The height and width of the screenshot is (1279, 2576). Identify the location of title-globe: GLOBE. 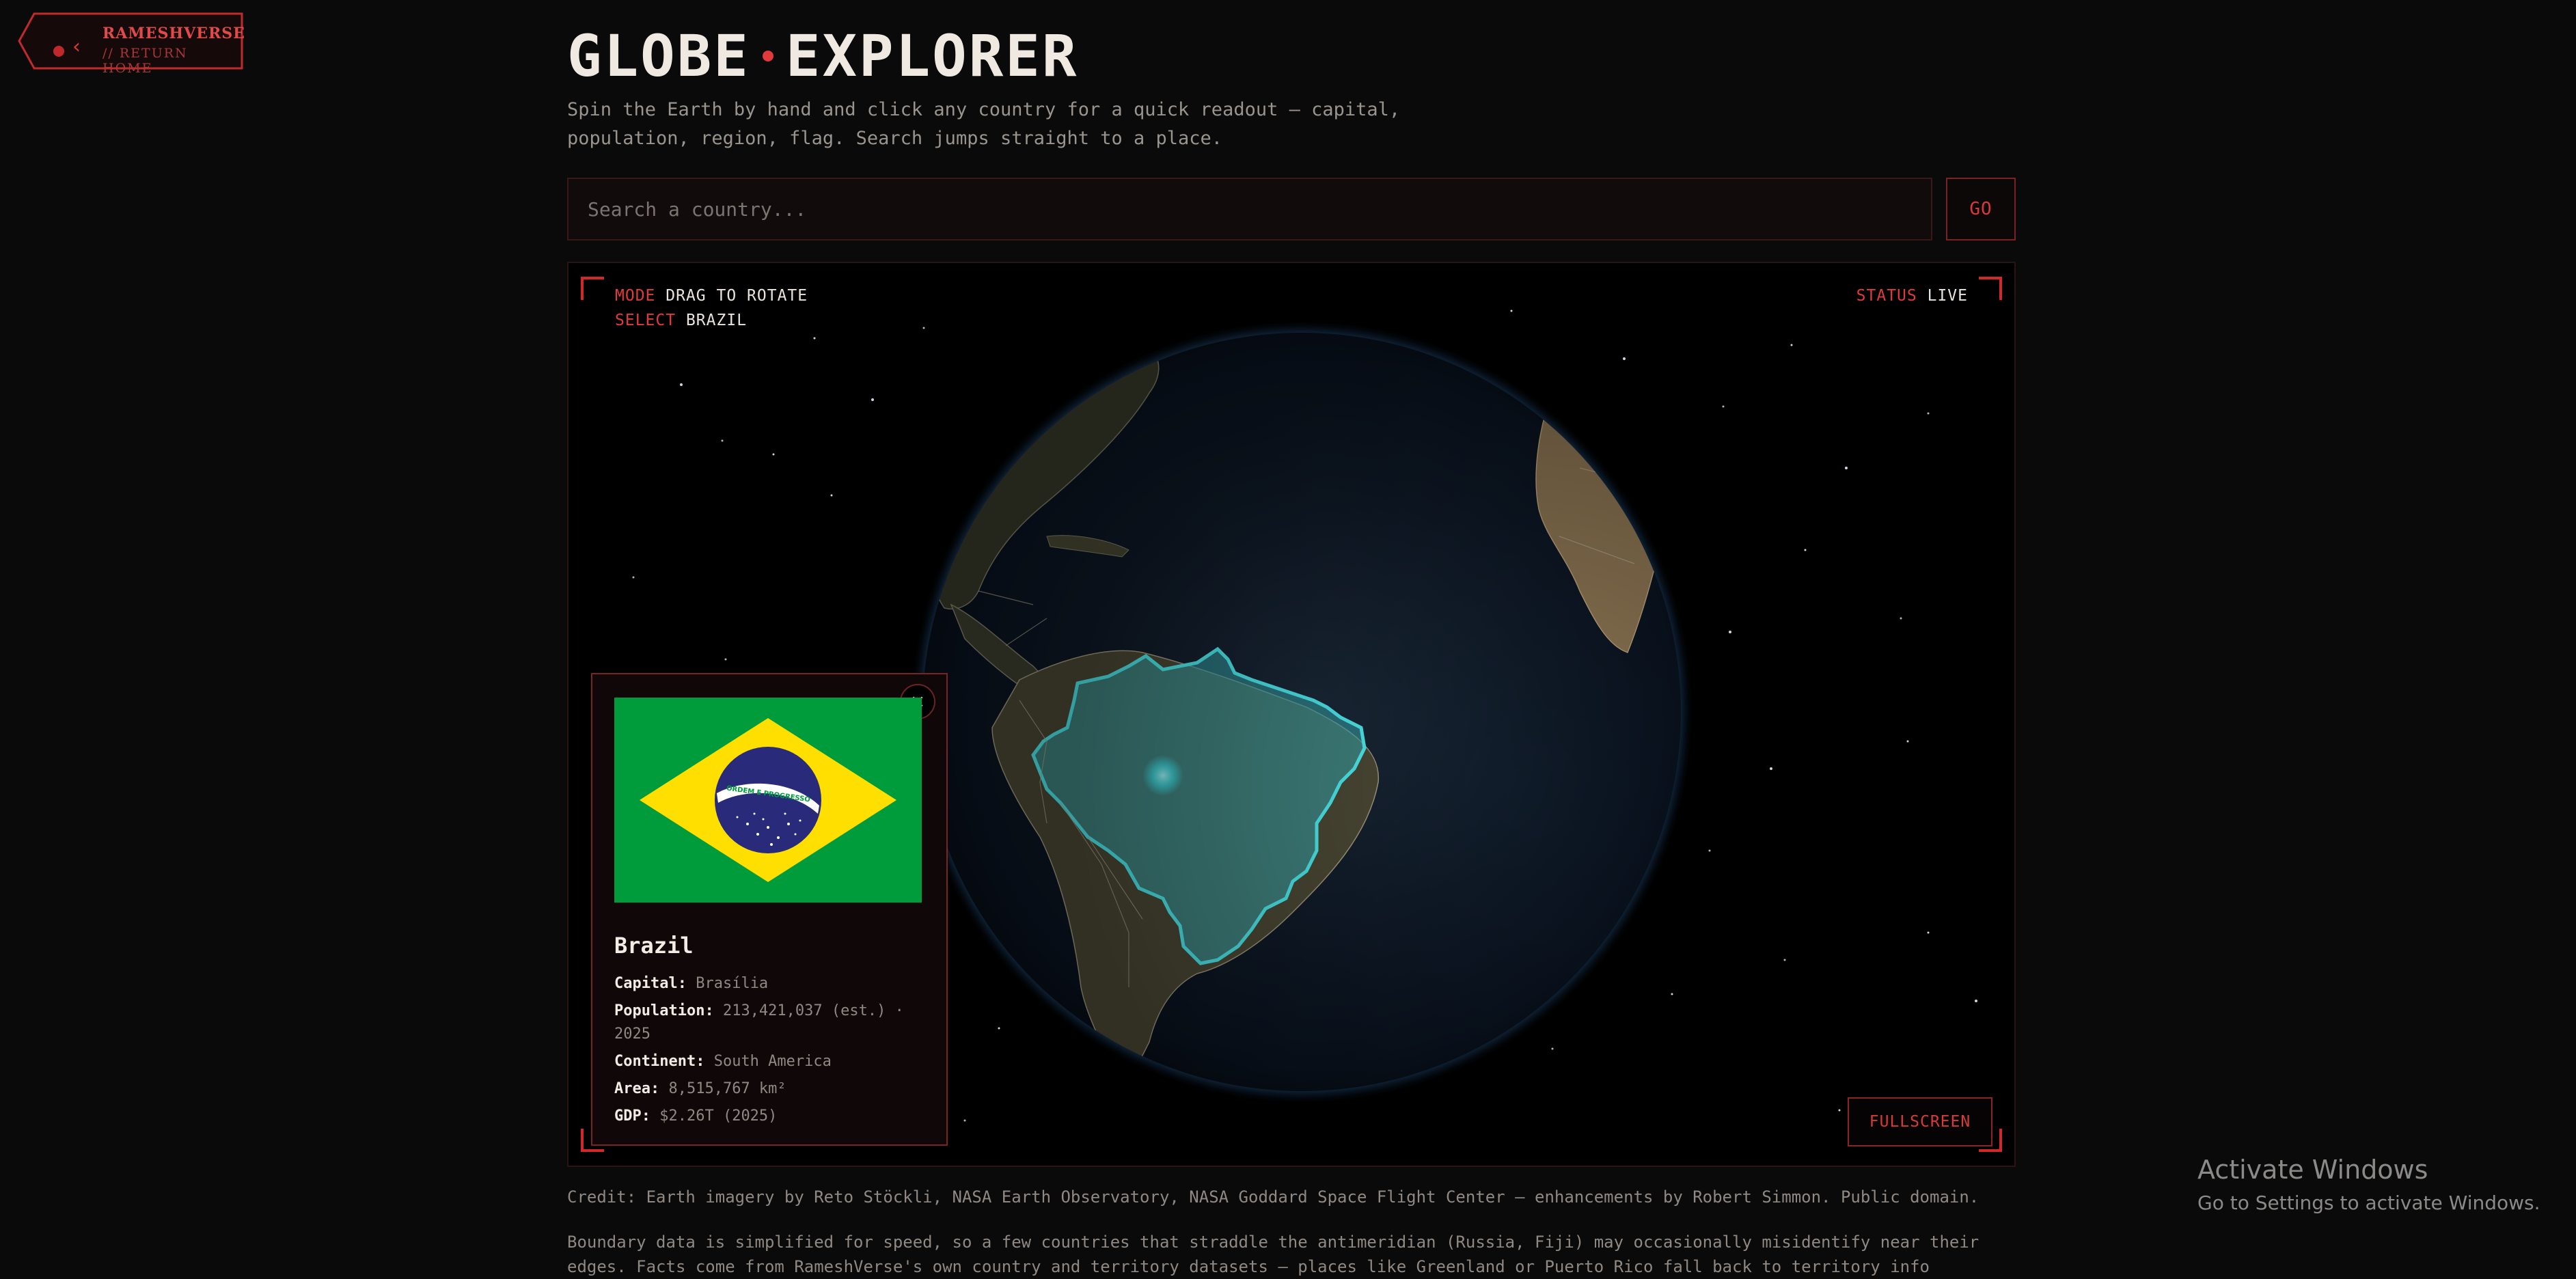
(658, 56).